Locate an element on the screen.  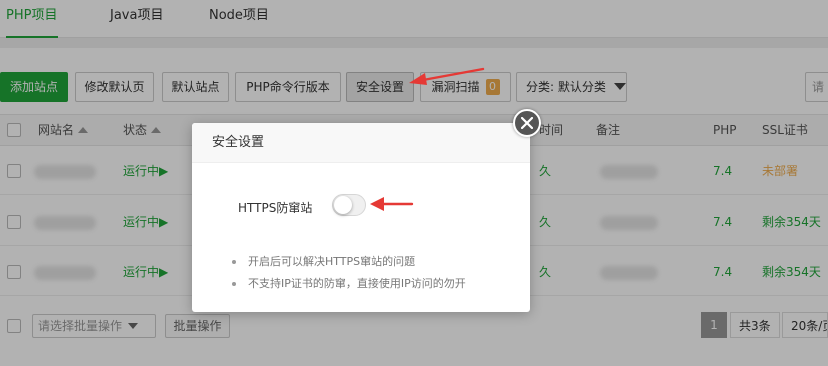
https-anti-hijack-label: HTTPS防窜站 is located at coordinates (275, 208).